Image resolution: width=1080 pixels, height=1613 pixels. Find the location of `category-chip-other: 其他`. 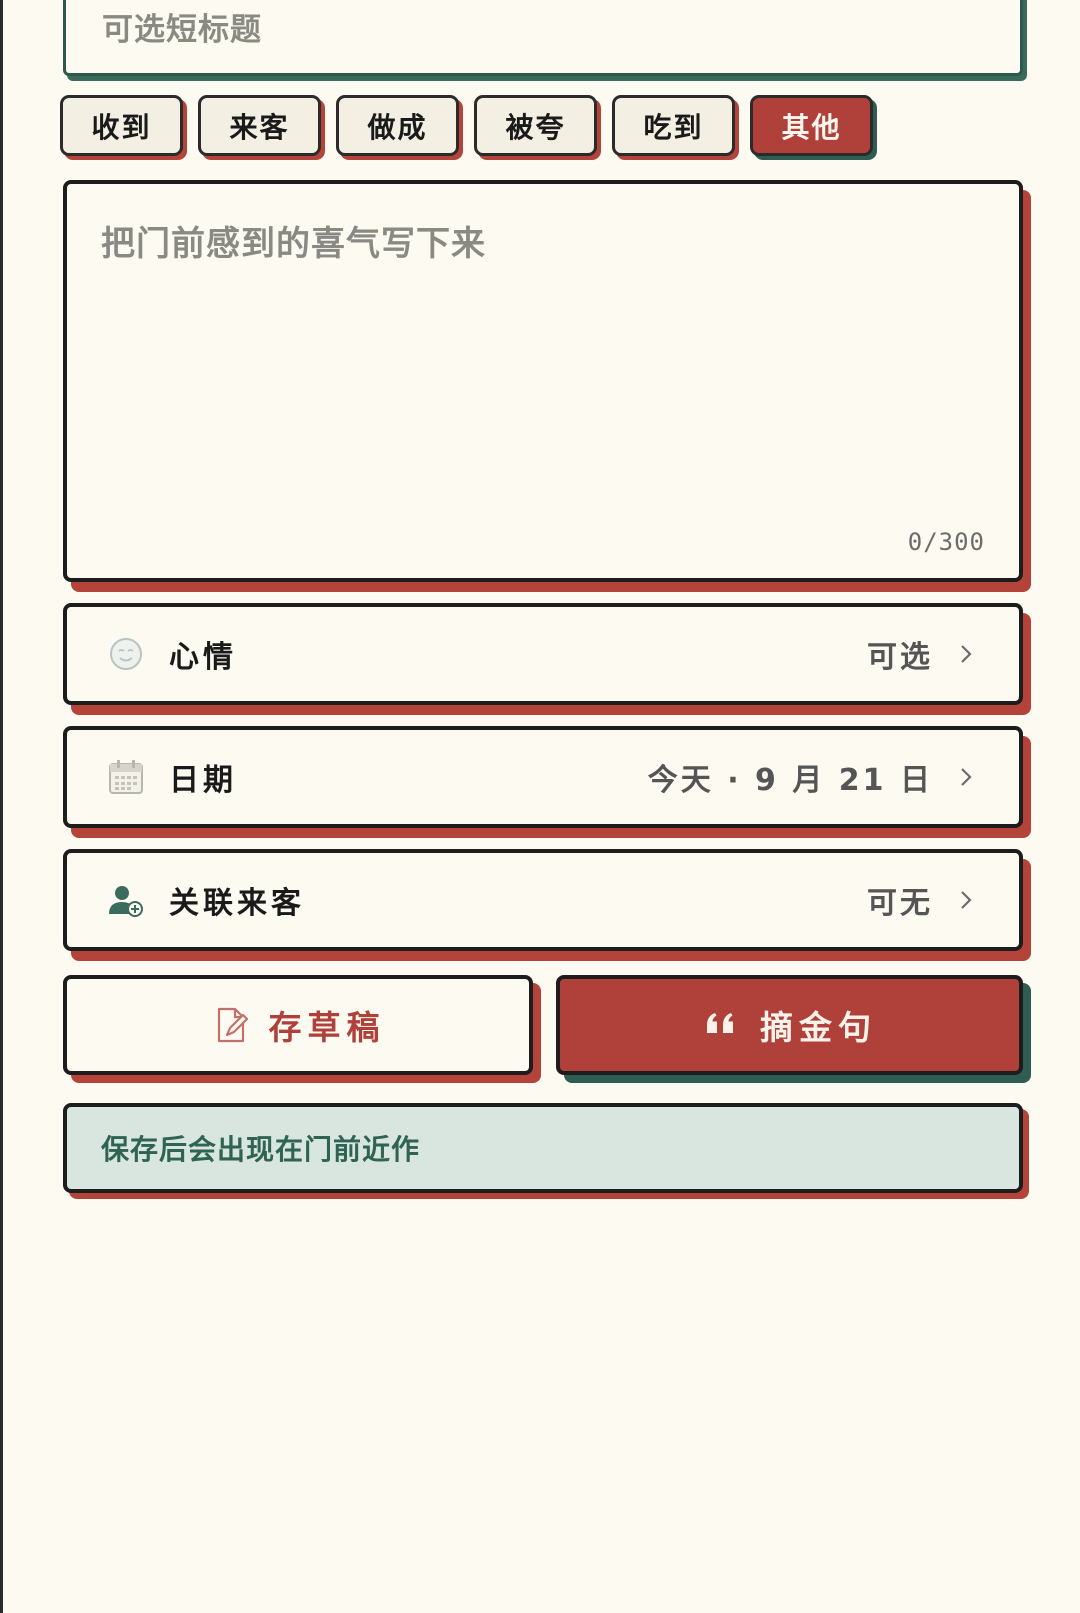

category-chip-other: 其他 is located at coordinates (811, 125).